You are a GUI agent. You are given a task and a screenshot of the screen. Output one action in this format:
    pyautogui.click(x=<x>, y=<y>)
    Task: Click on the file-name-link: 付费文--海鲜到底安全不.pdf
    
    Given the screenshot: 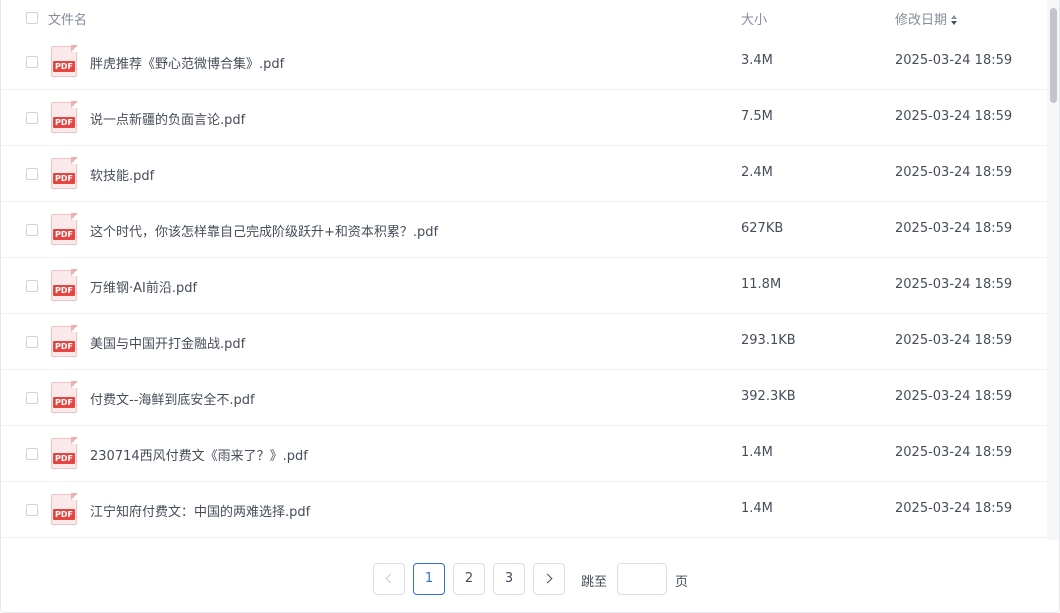 What is the action you would take?
    pyautogui.click(x=172, y=398)
    